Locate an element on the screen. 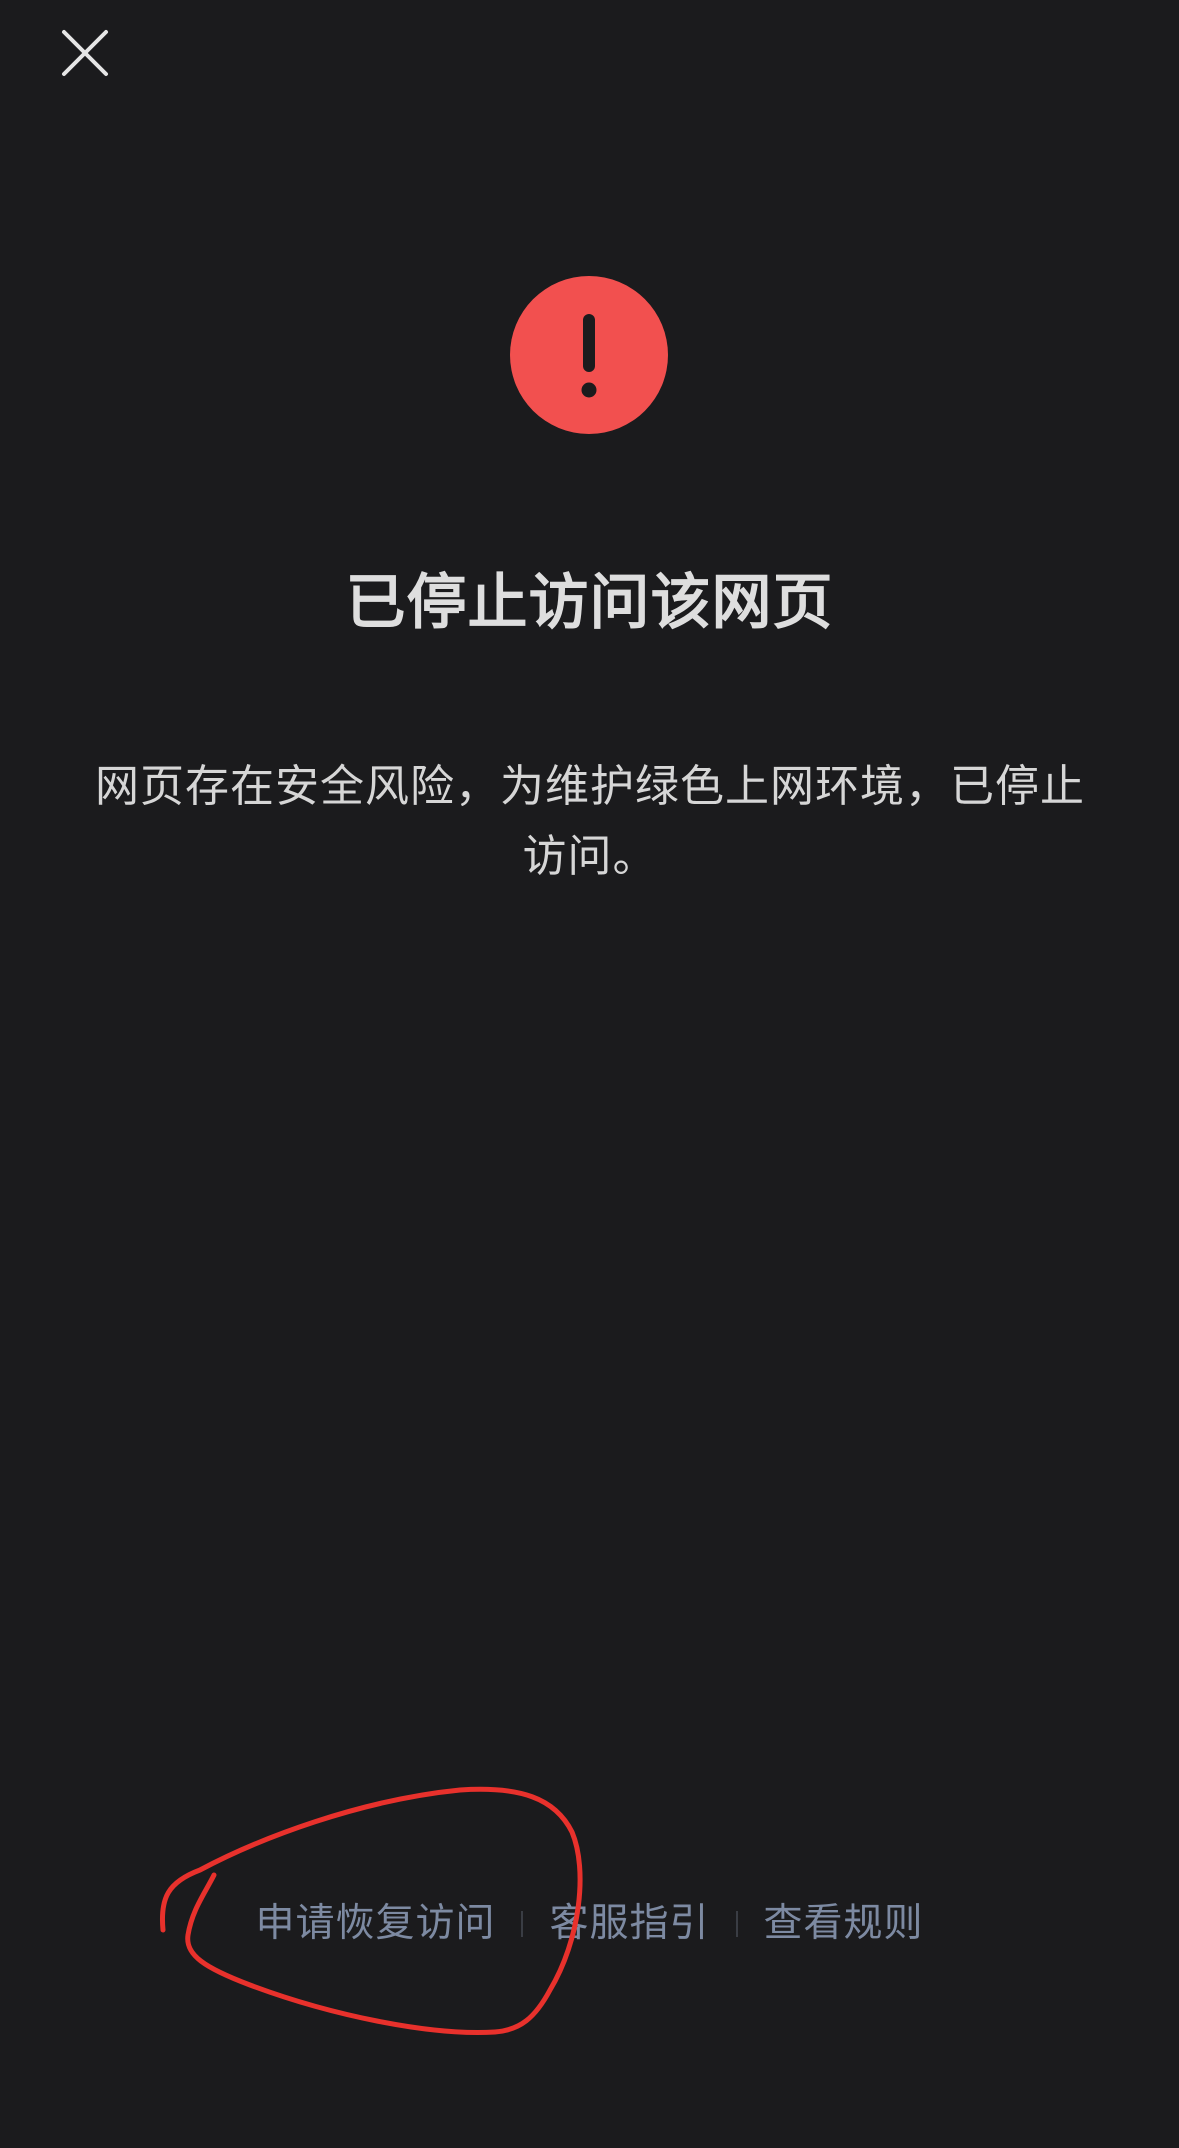  close-button is located at coordinates (85, 53).